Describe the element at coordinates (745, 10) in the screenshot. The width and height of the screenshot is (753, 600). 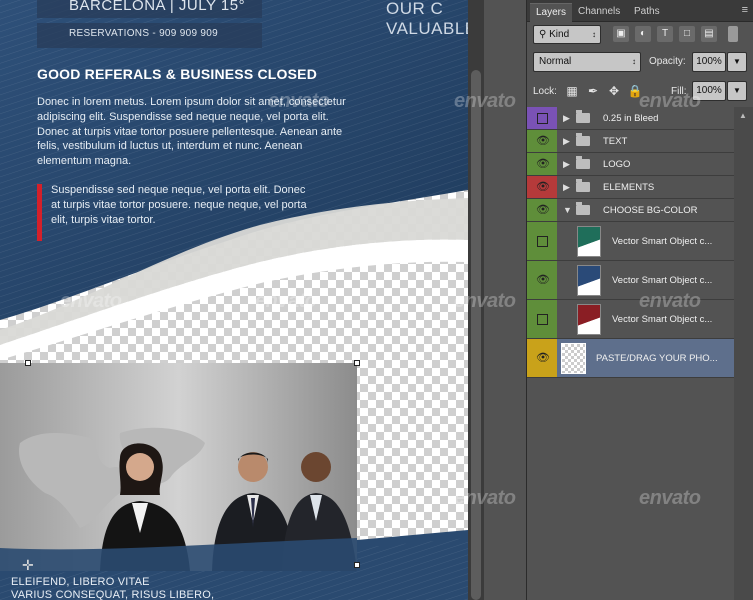
I see `panel-menu-icon: ≡` at that location.